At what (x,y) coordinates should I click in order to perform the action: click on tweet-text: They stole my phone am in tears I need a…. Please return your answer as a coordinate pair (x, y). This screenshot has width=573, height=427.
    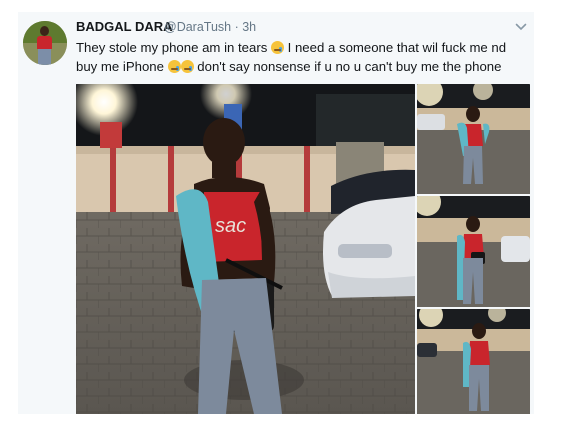
    Looking at the image, I should click on (300, 57).